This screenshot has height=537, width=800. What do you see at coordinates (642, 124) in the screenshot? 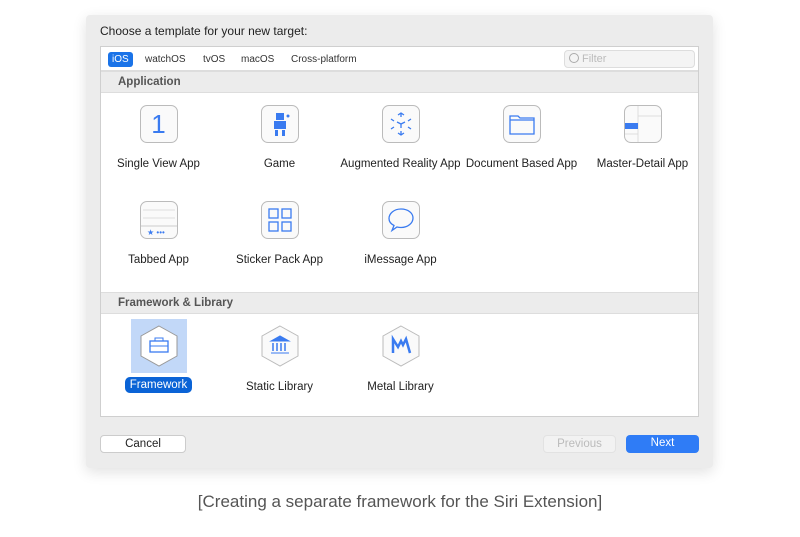
I see `master-detail-icon` at bounding box center [642, 124].